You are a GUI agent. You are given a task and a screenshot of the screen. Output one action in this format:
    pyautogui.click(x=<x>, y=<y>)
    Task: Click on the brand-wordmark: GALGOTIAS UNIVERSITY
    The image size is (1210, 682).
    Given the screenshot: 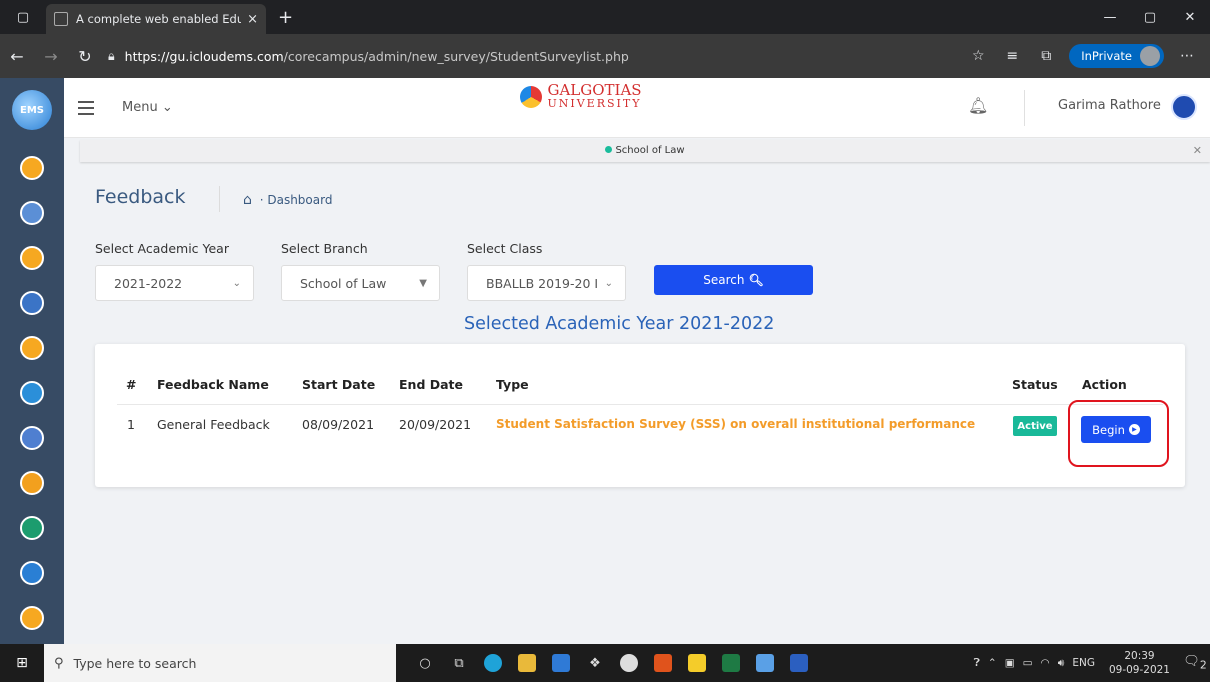 What is the action you would take?
    pyautogui.click(x=594, y=97)
    